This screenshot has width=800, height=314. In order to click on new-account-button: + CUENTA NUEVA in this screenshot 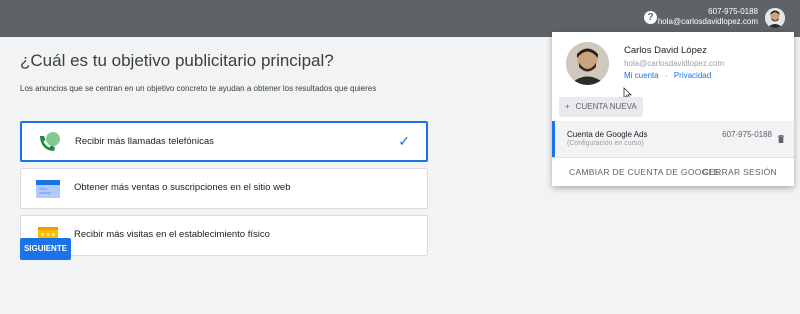, I will do `click(601, 107)`.